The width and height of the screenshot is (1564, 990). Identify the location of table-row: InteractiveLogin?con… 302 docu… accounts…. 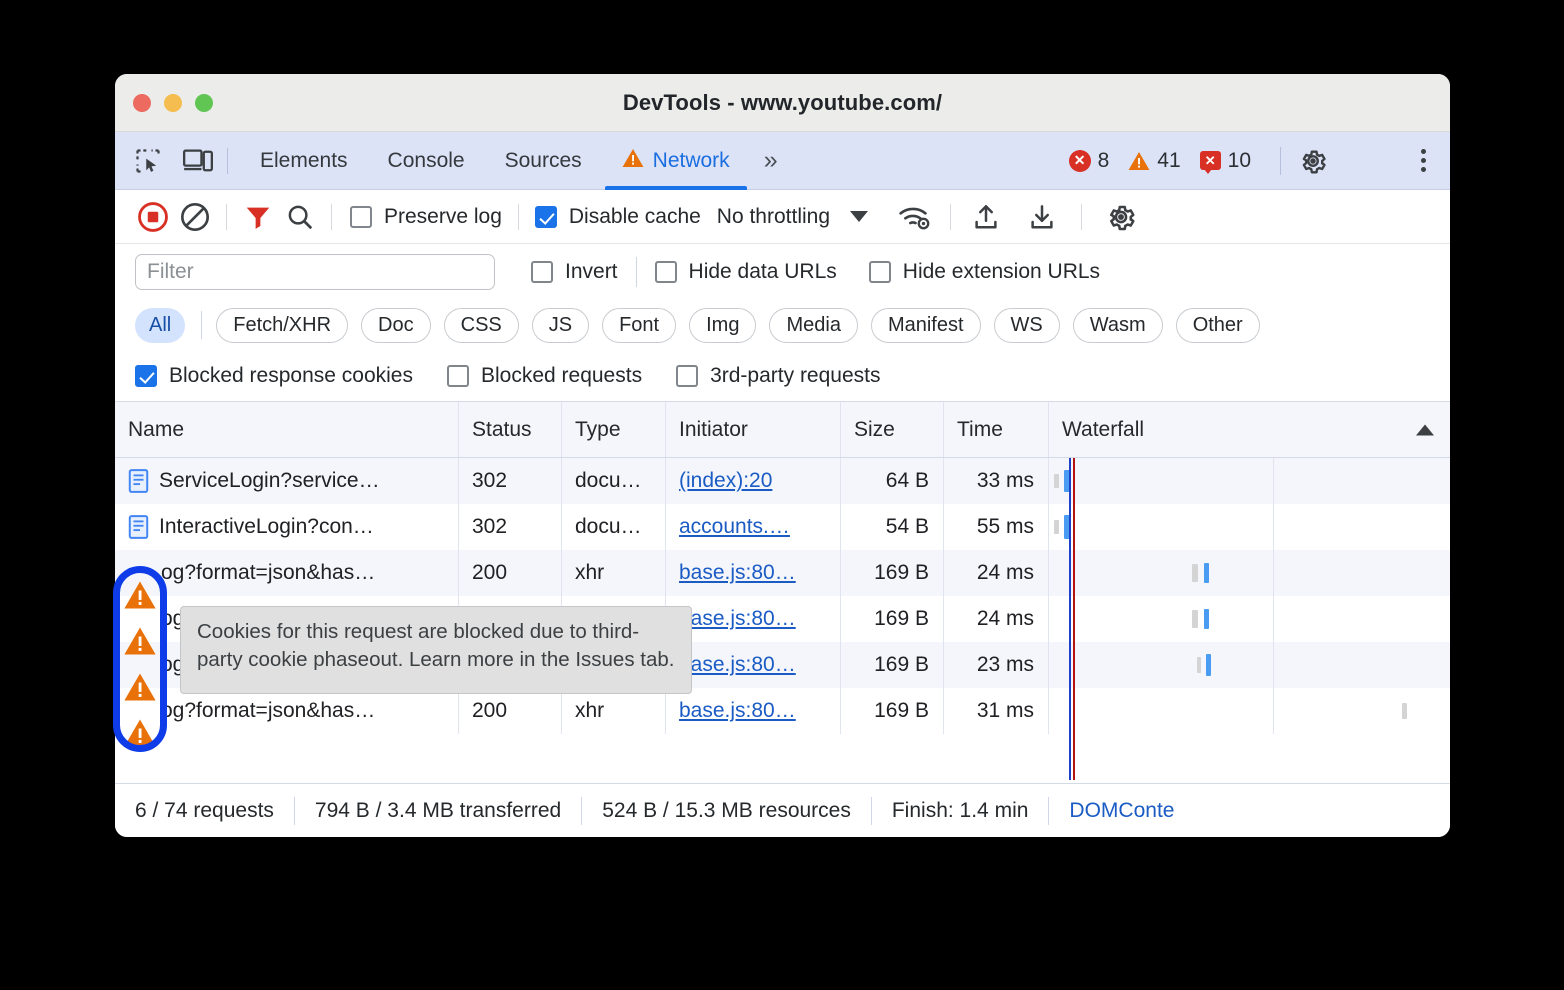
(782, 527).